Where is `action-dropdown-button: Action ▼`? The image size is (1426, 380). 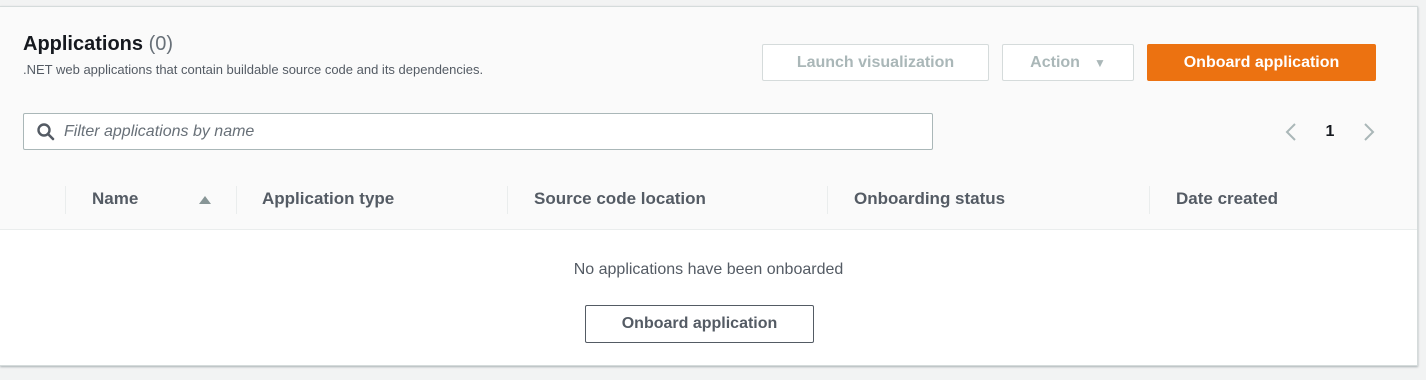 action-dropdown-button: Action ▼ is located at coordinates (1068, 62).